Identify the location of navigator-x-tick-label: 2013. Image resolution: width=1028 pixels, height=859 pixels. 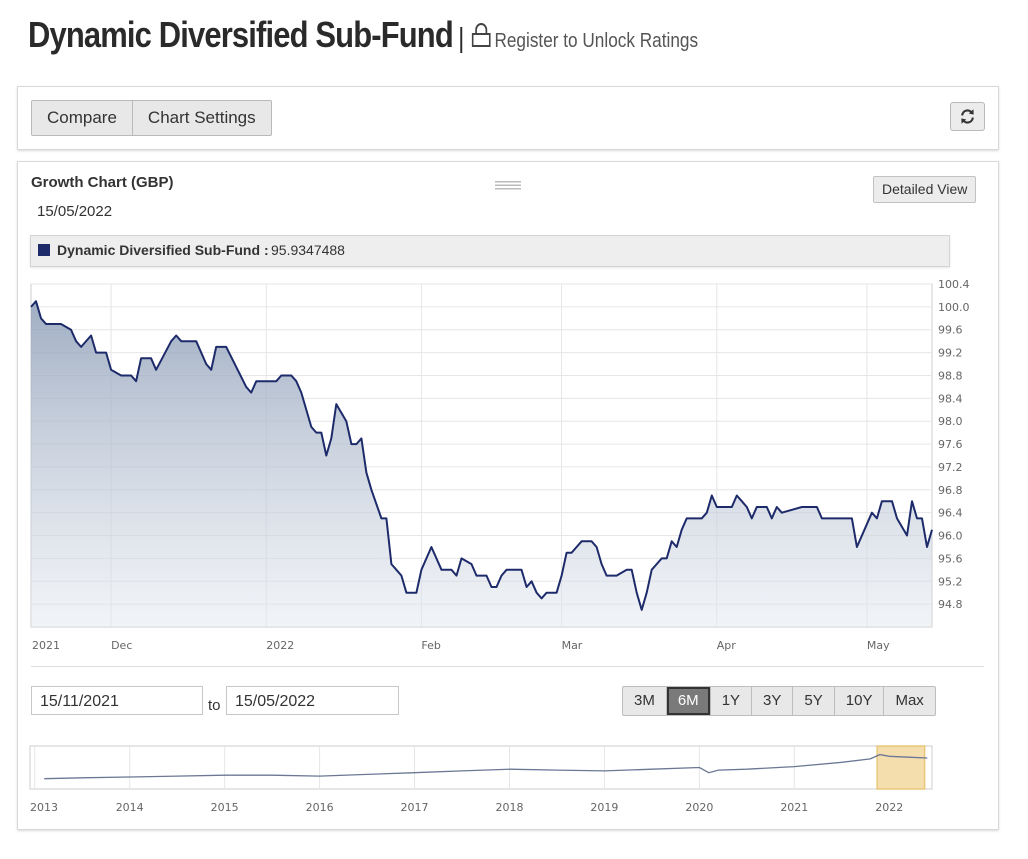
(44, 807).